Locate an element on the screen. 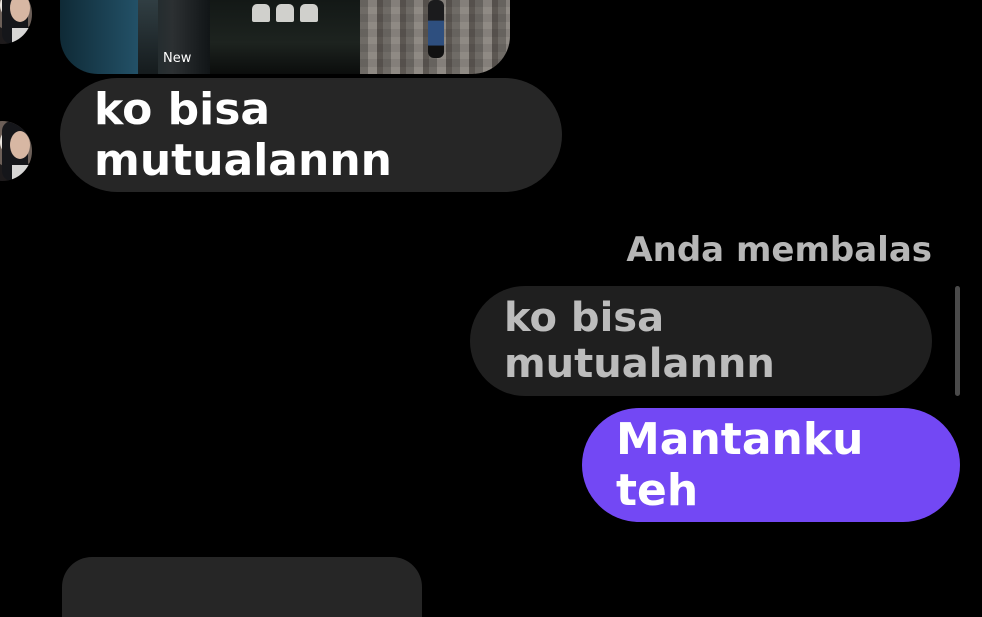 This screenshot has height=617, width=982. person-figure is located at coordinates (436, 29).